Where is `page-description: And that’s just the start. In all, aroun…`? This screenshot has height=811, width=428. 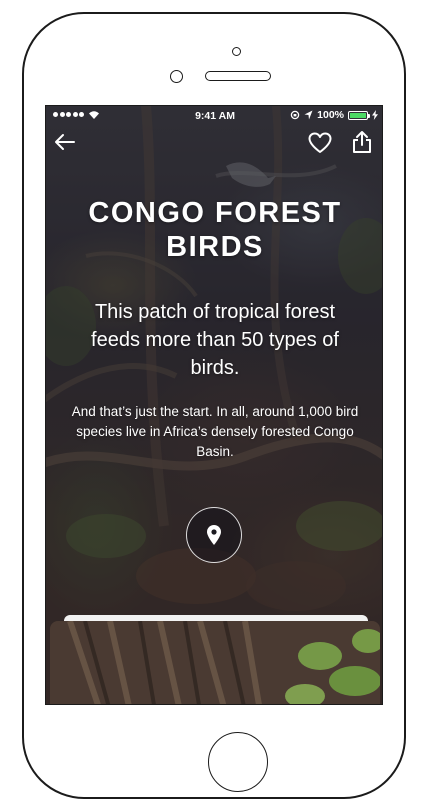 page-description: And that’s just the start. In all, aroun… is located at coordinates (215, 431).